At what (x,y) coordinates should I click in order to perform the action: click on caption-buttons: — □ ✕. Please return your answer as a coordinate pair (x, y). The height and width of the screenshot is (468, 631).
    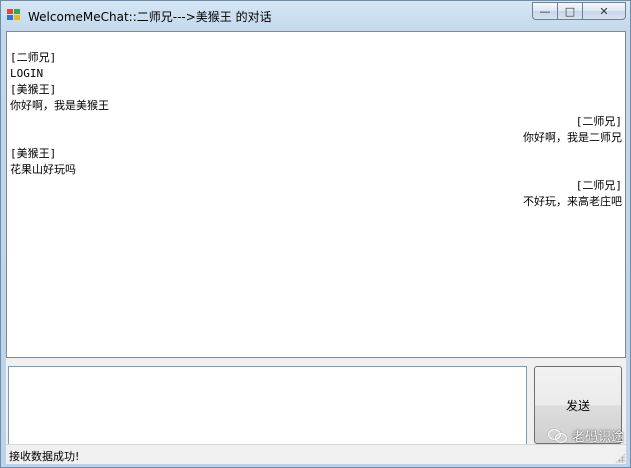
    Looking at the image, I should click on (579, 11).